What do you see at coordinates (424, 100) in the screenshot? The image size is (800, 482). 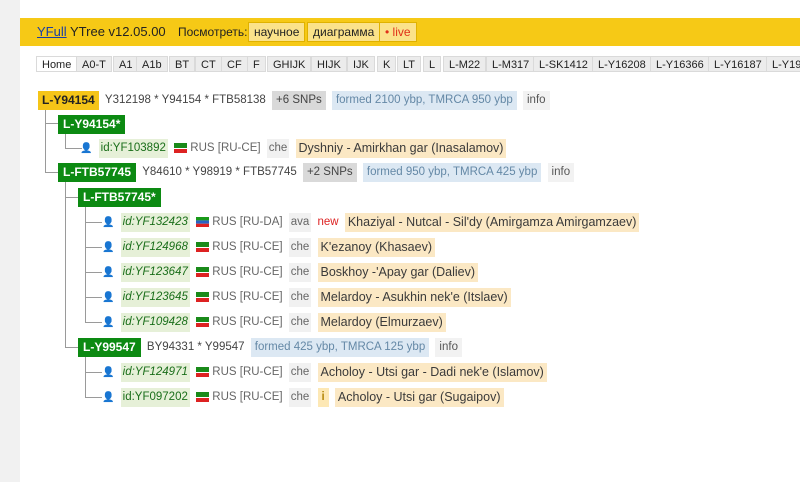 I see `formed-badge: formed 2100 ybp, TMRCA 950 ybp` at bounding box center [424, 100].